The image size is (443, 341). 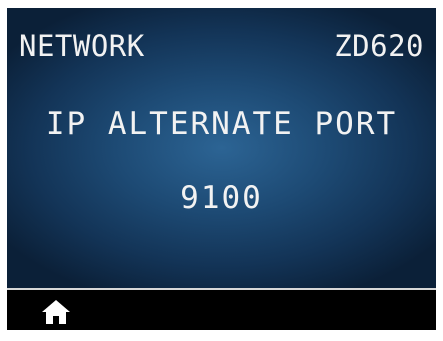 I want to click on parameter-title: IP ALTERNATE PORT, so click(x=221, y=124).